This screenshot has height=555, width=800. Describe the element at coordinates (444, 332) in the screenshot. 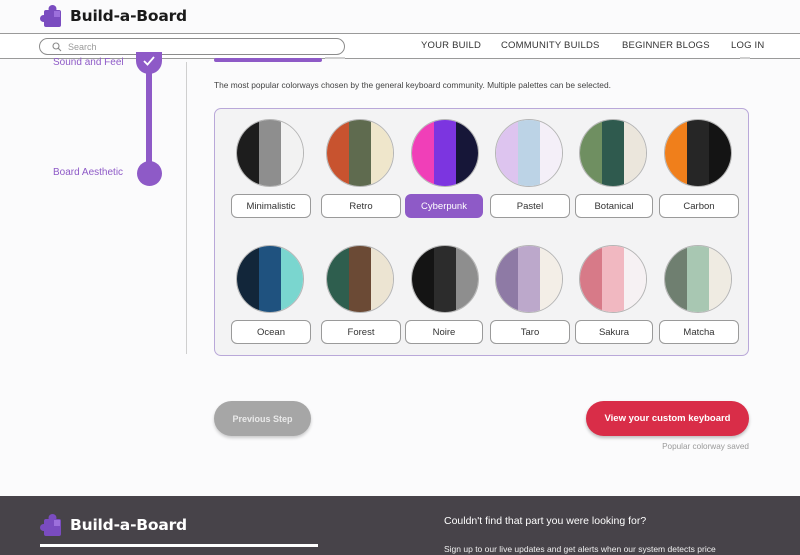

I see `palette-option-noire: Noire` at that location.